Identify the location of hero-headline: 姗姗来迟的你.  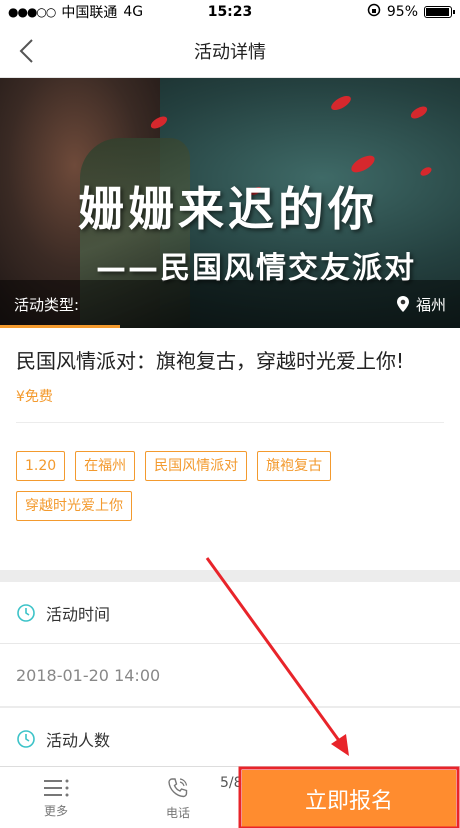
(228, 209).